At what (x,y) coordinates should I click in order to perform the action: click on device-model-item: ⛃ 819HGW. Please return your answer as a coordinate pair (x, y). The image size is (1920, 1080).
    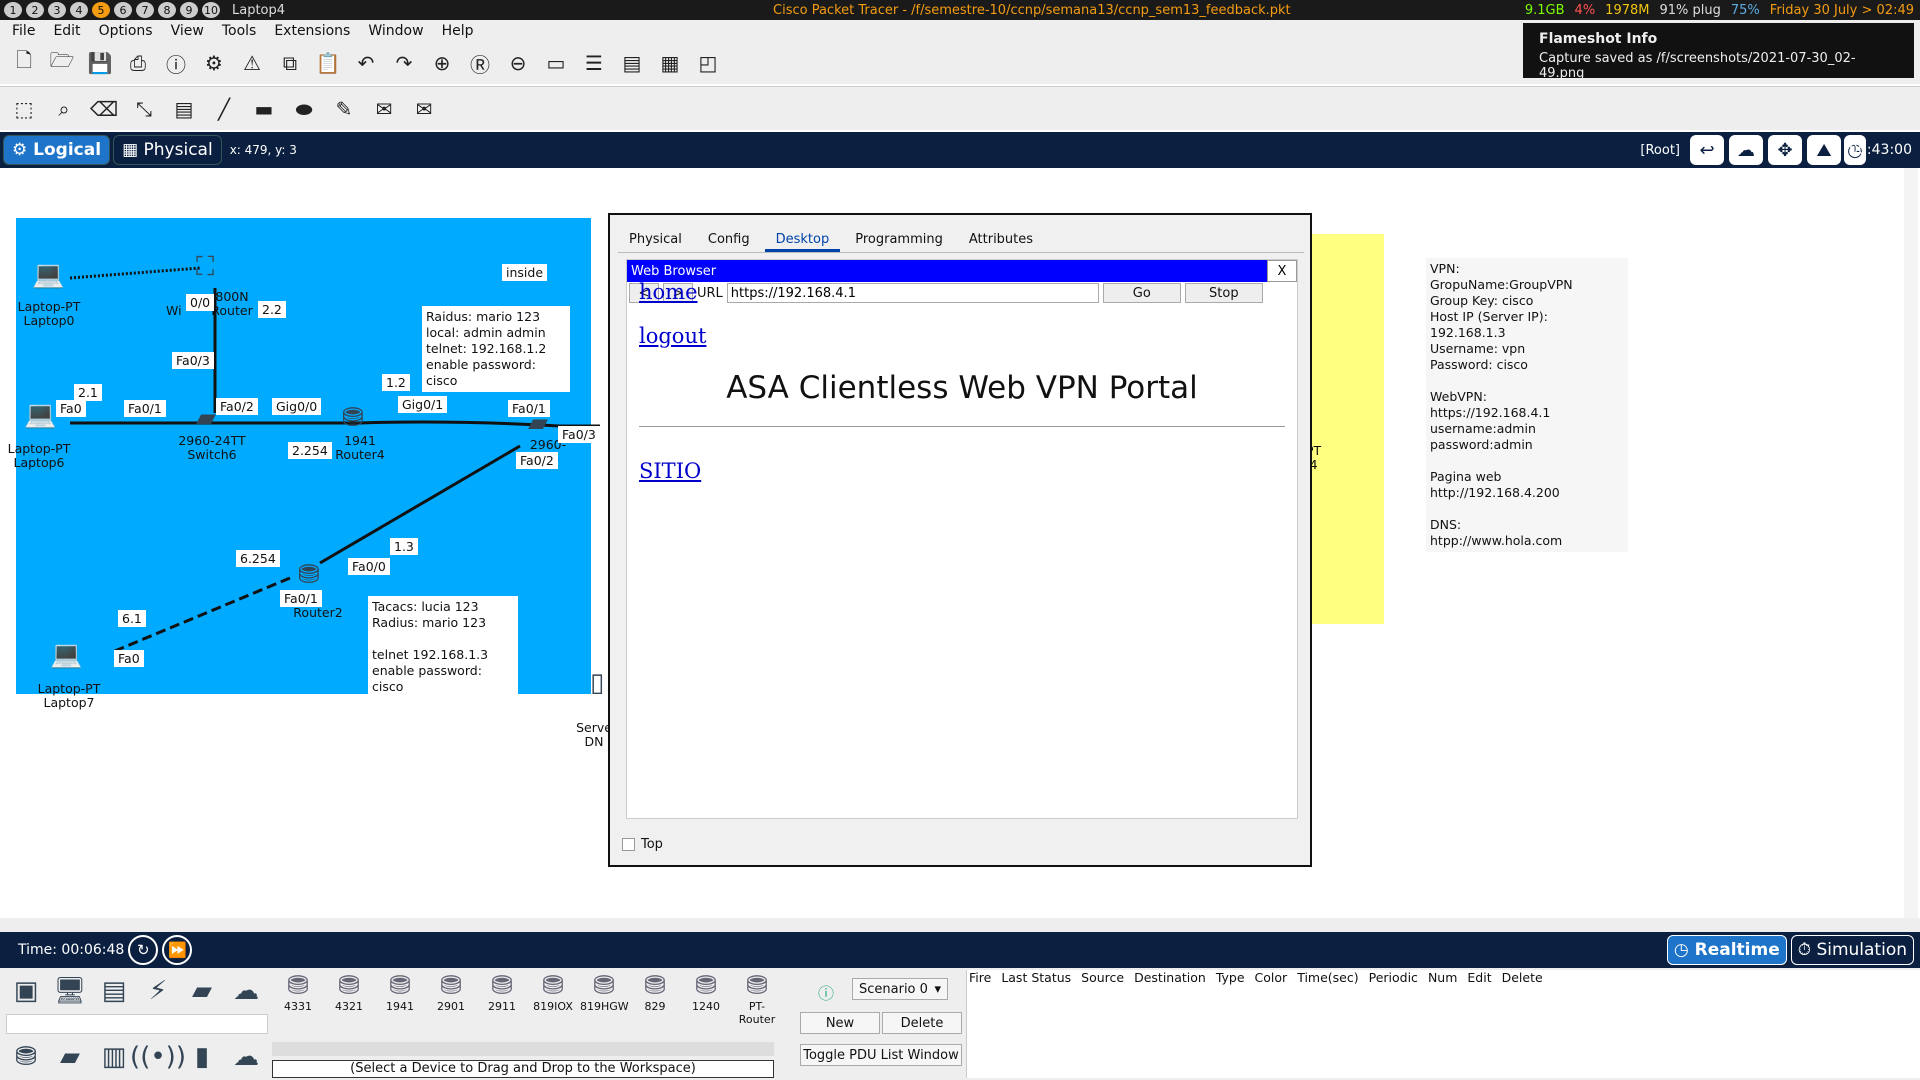
    Looking at the image, I should click on (604, 993).